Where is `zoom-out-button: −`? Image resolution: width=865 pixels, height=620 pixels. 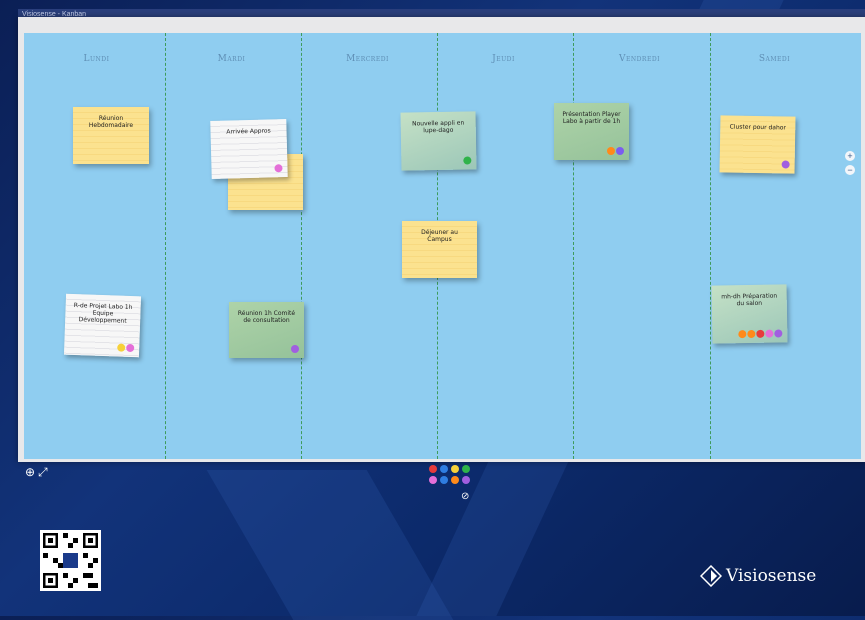 zoom-out-button: − is located at coordinates (850, 170).